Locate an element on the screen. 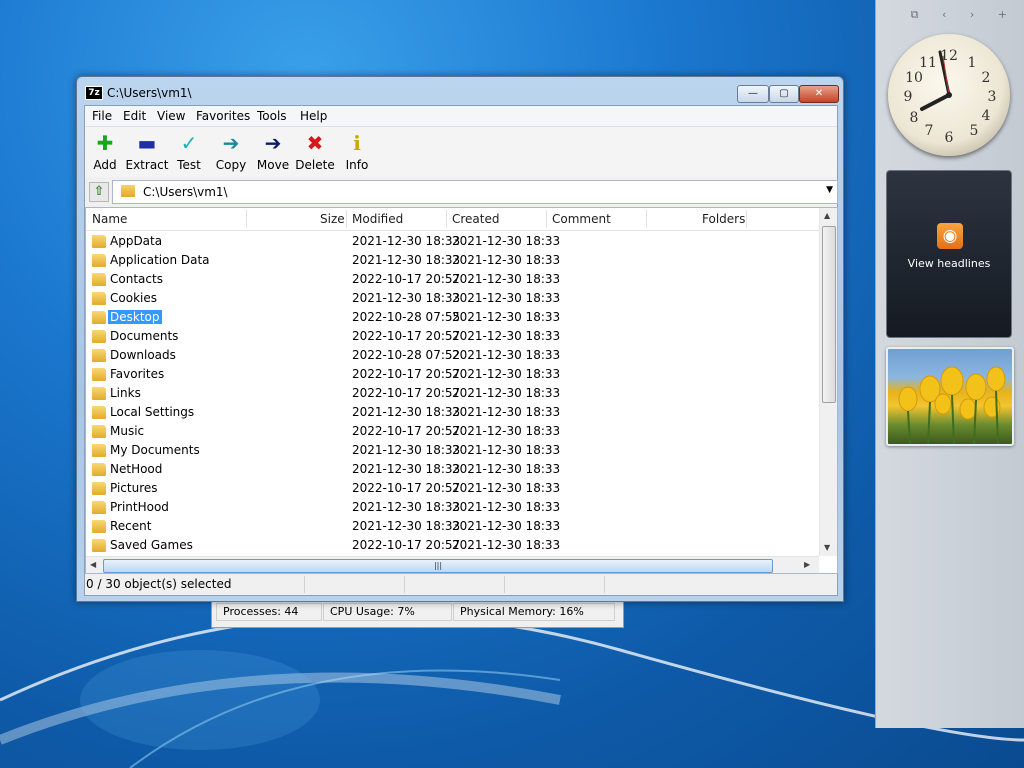  row-name: Local Settings is located at coordinates (152, 412).